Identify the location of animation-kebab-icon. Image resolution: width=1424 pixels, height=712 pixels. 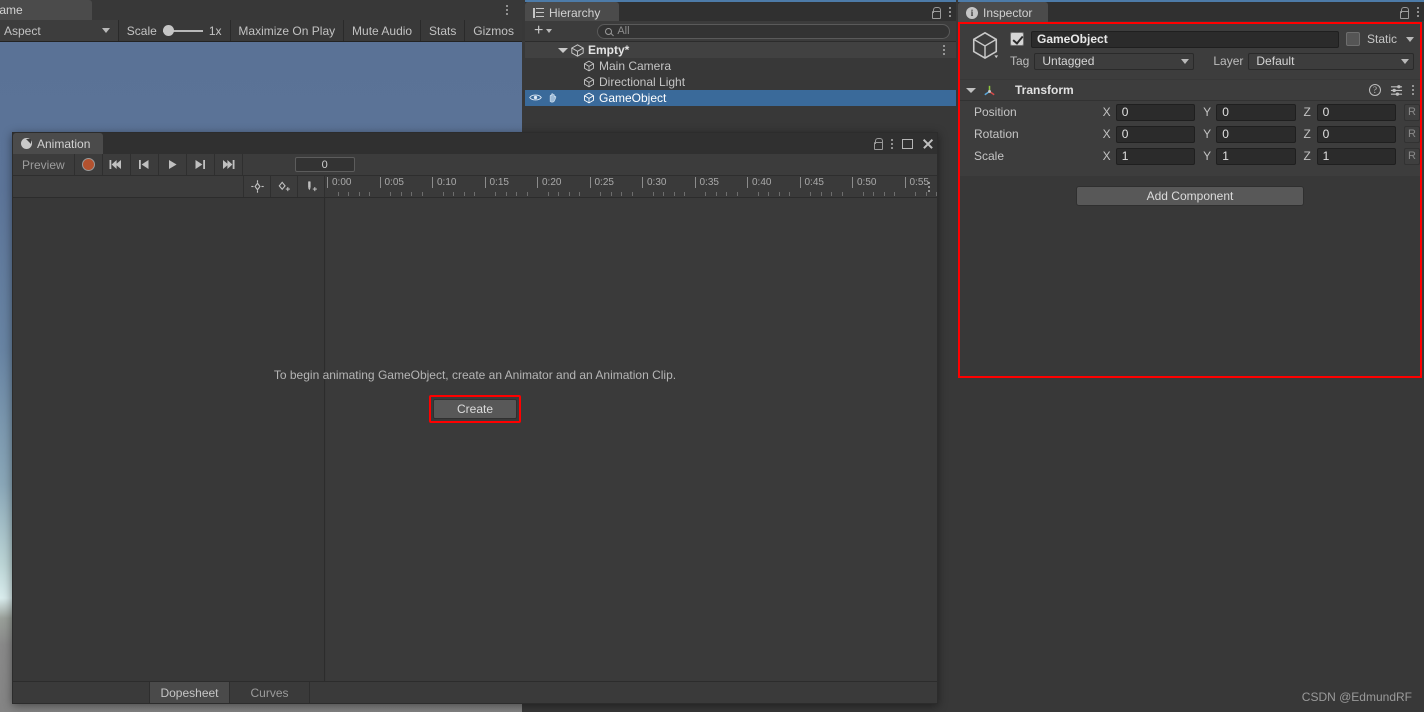
(892, 144).